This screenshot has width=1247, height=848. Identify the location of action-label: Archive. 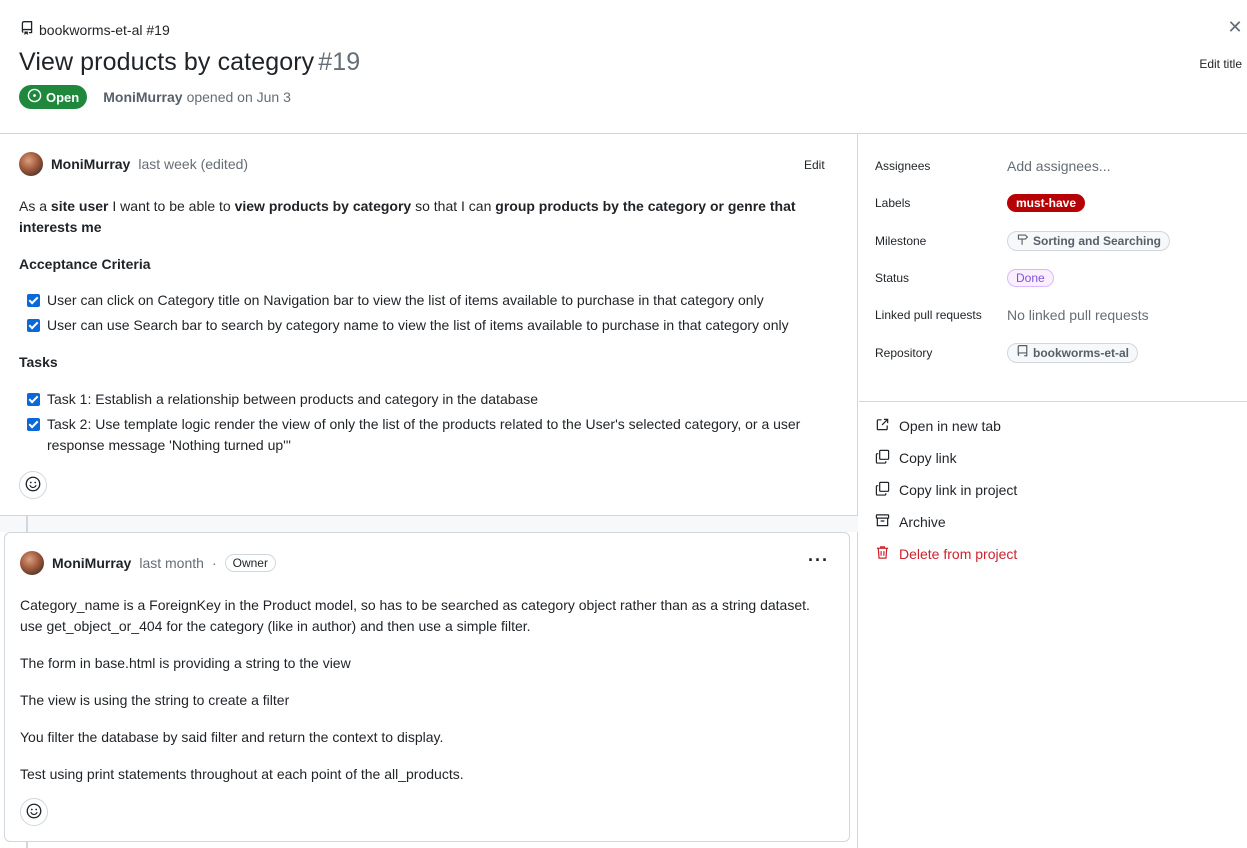
(922, 522).